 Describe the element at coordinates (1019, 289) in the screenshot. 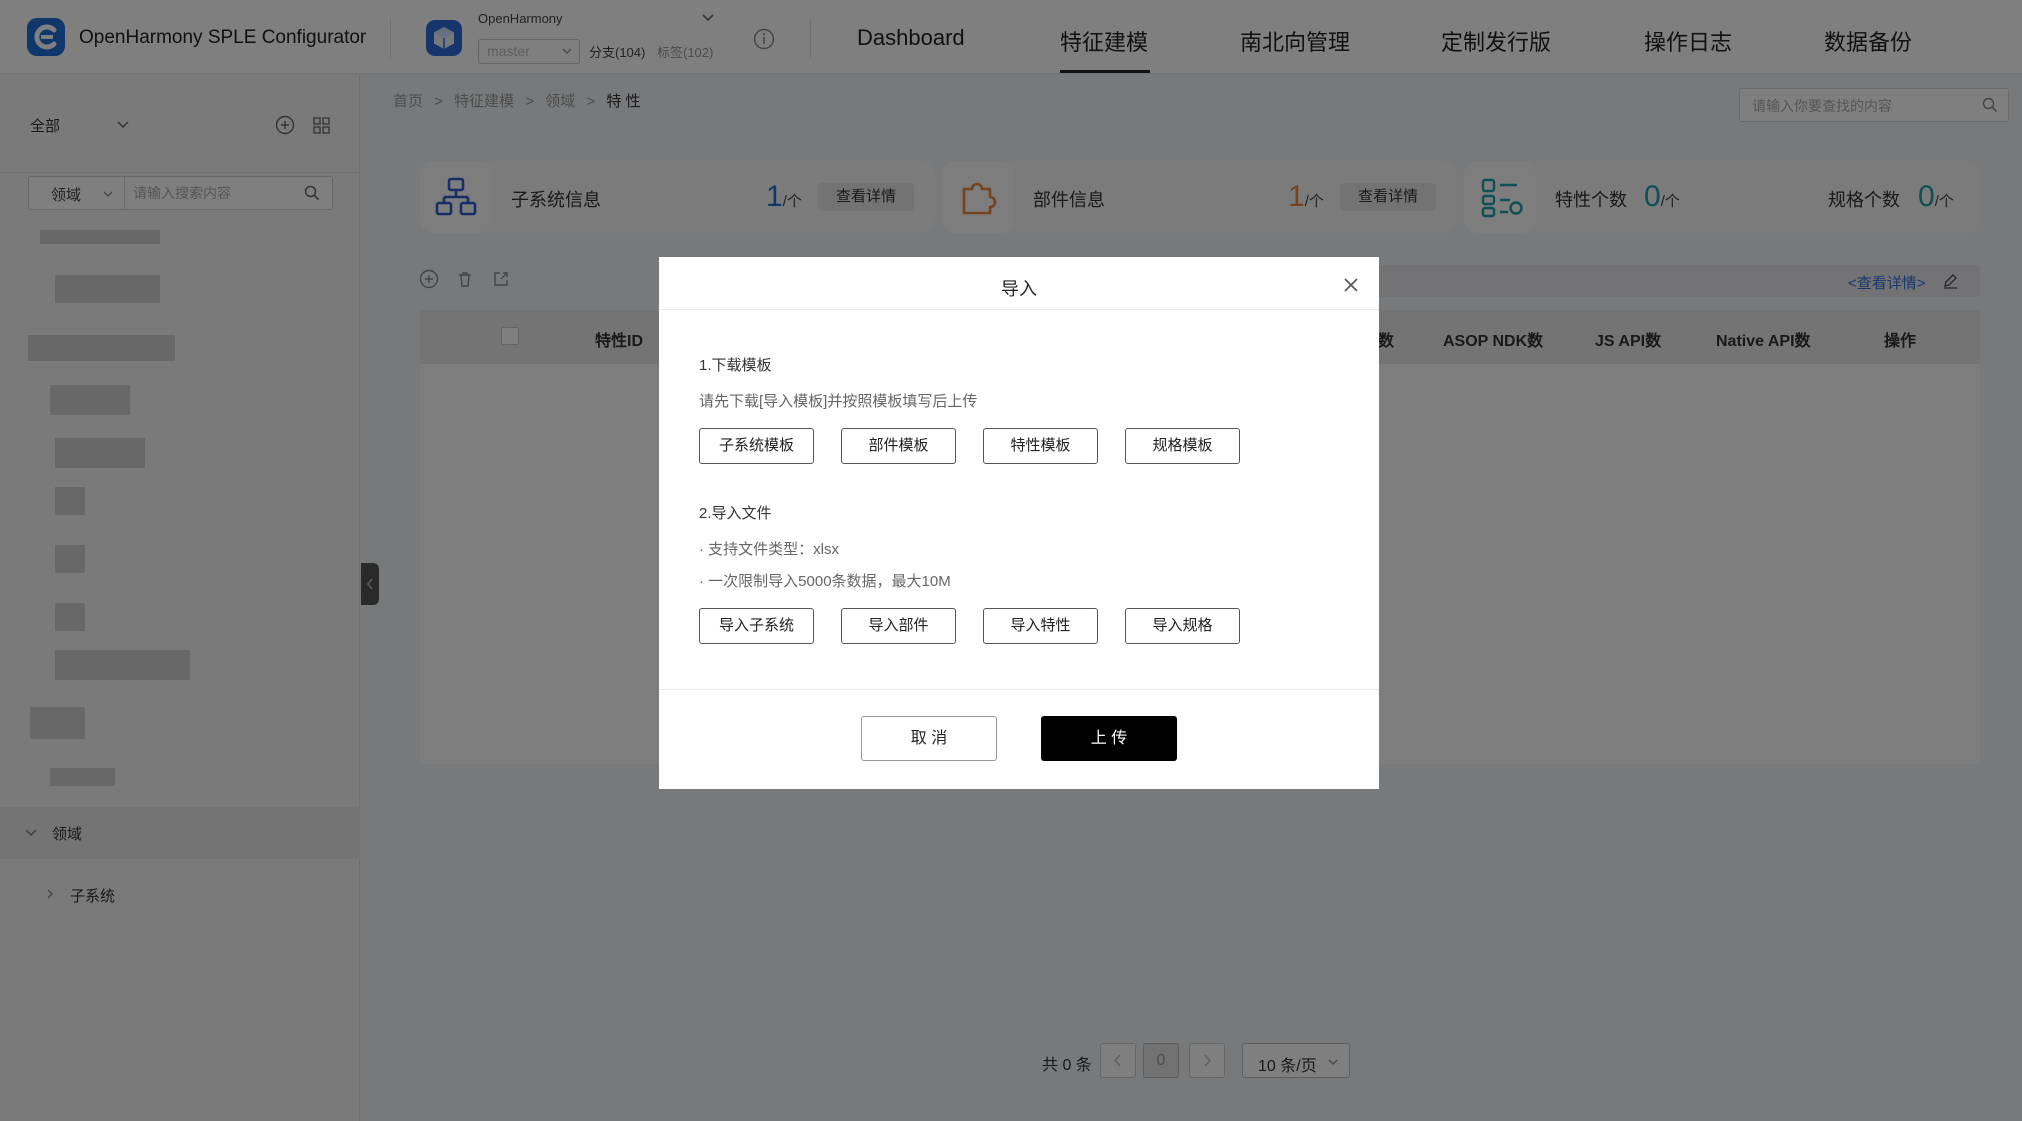

I see `dialog-title: 导入` at that location.